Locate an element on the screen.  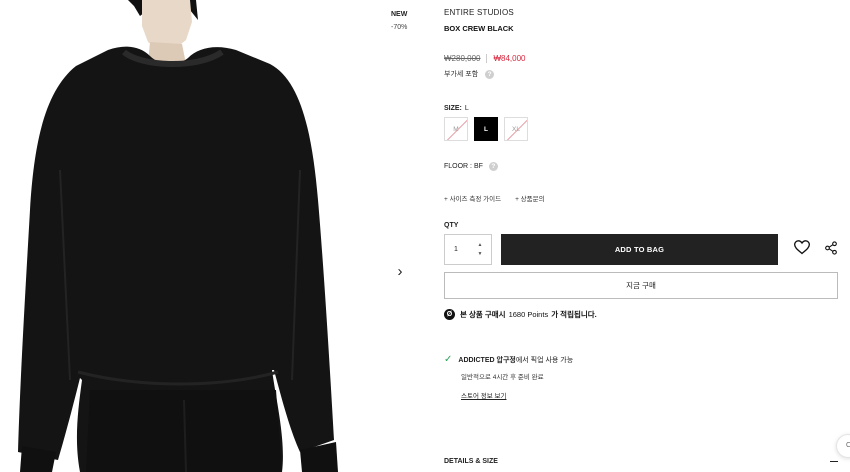
points-value: 1680 Points is located at coordinates (528, 314).